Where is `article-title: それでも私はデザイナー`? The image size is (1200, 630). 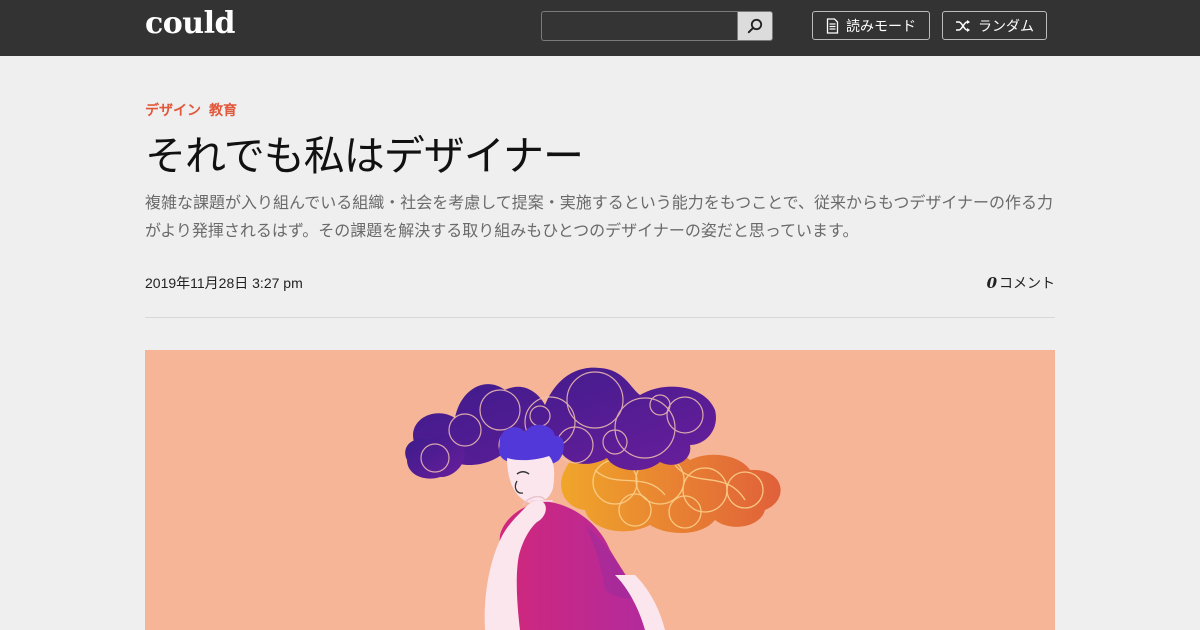
article-title: それでも私はデザイナー is located at coordinates (364, 156).